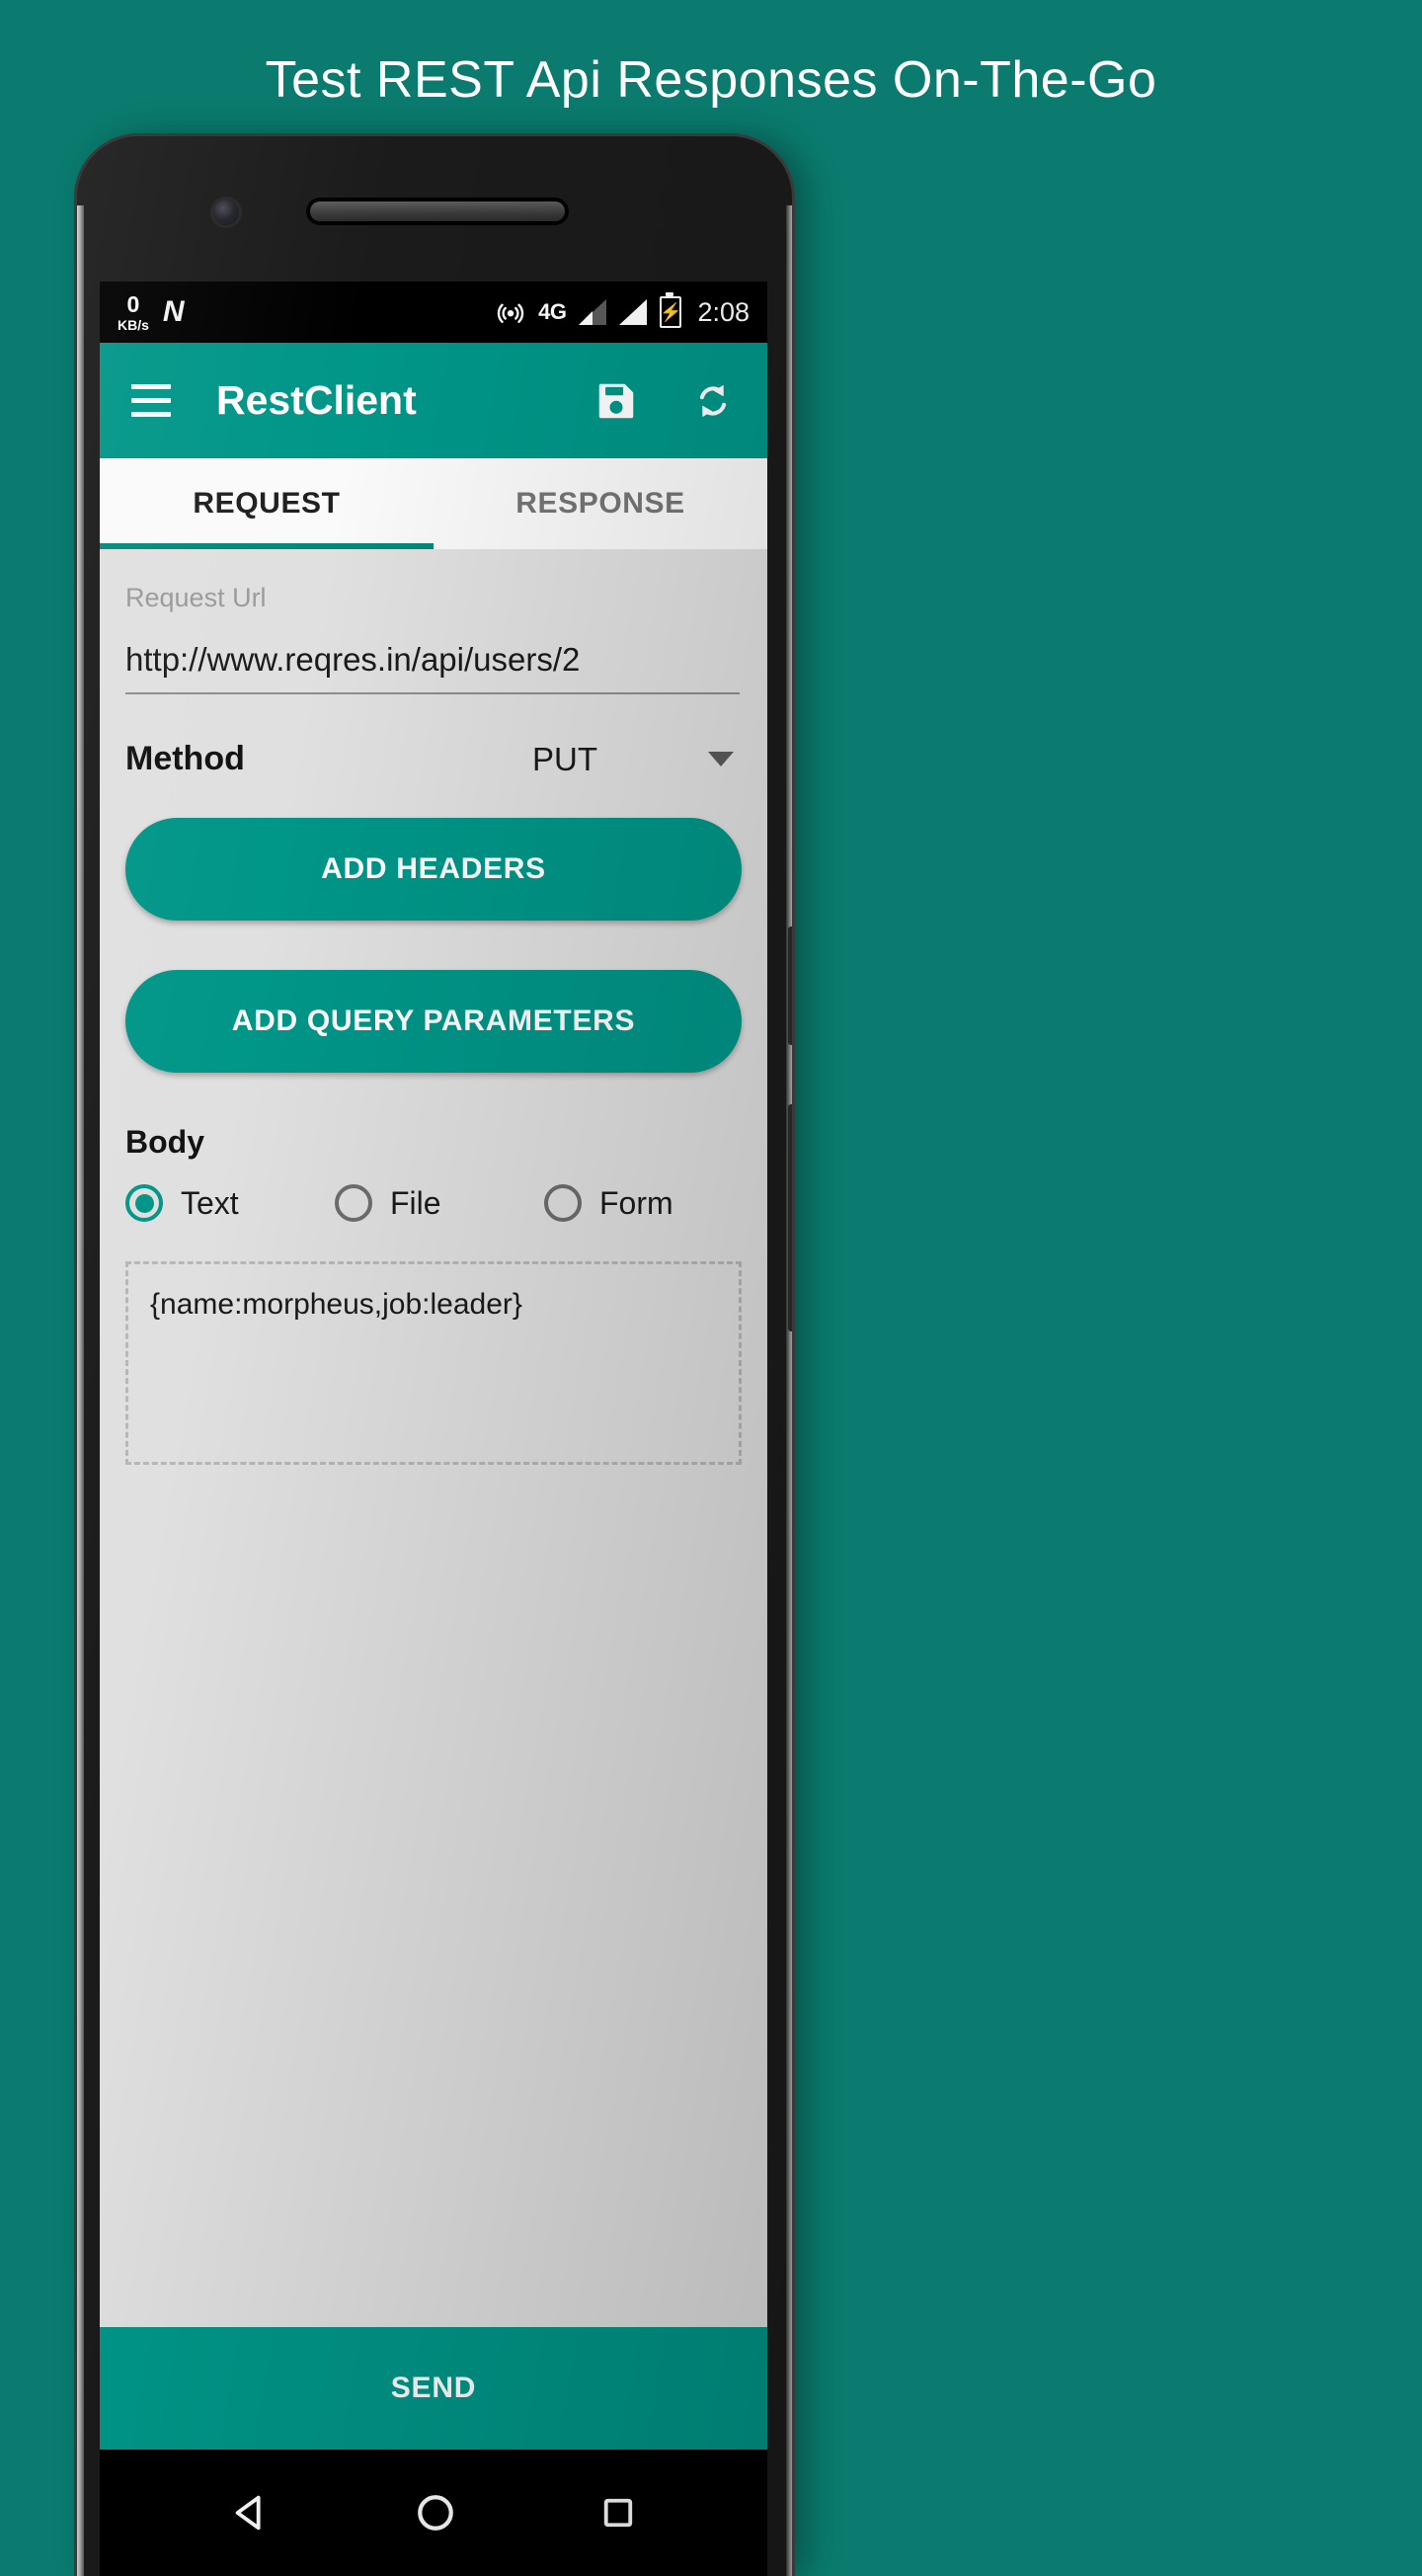 This screenshot has width=1422, height=2576. I want to click on battery-charging-icon: ⚡, so click(671, 310).